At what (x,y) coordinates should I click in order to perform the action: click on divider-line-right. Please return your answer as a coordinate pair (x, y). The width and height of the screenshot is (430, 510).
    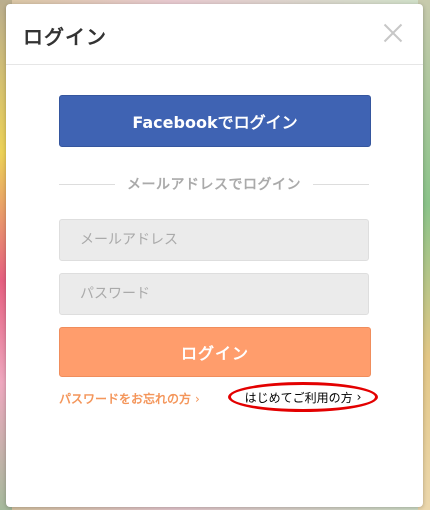
    Looking at the image, I should click on (341, 184).